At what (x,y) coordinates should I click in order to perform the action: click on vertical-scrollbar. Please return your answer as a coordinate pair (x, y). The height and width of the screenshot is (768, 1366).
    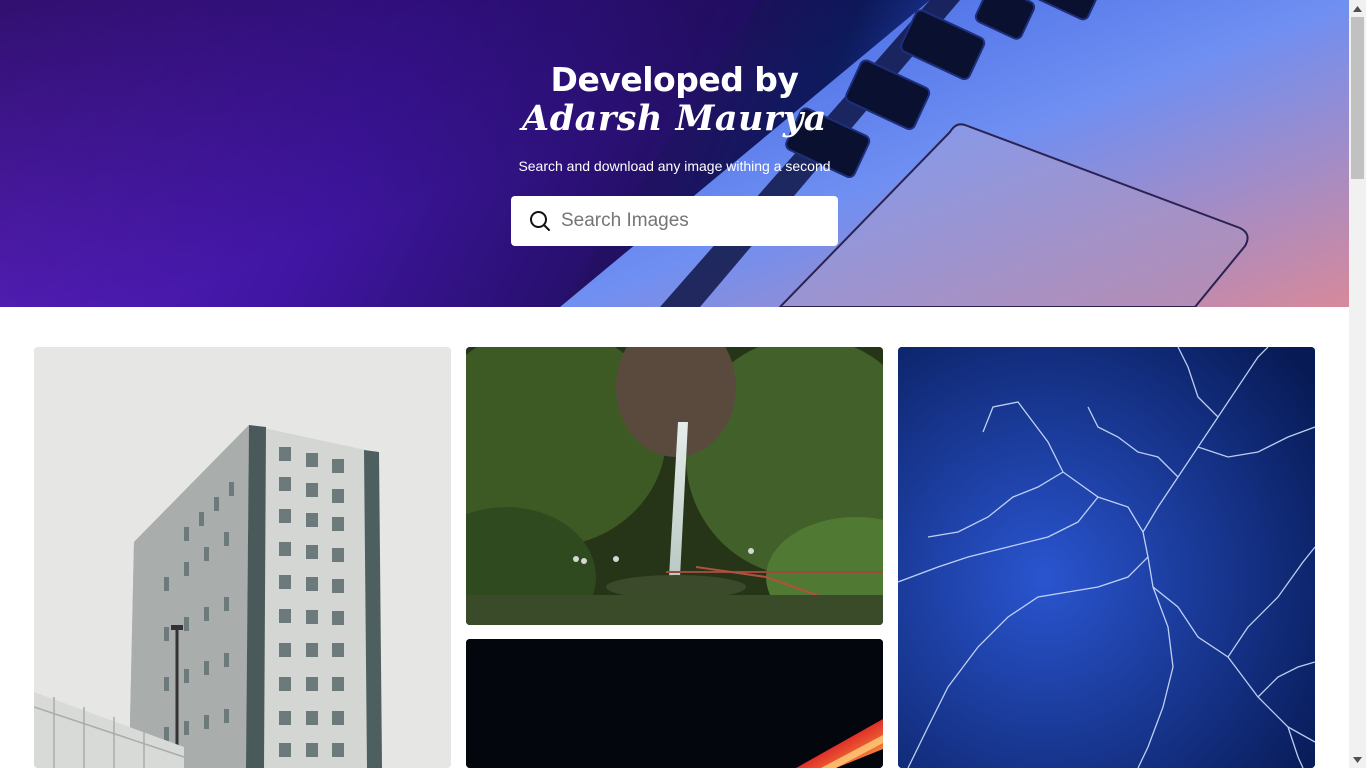
    Looking at the image, I should click on (1357, 384).